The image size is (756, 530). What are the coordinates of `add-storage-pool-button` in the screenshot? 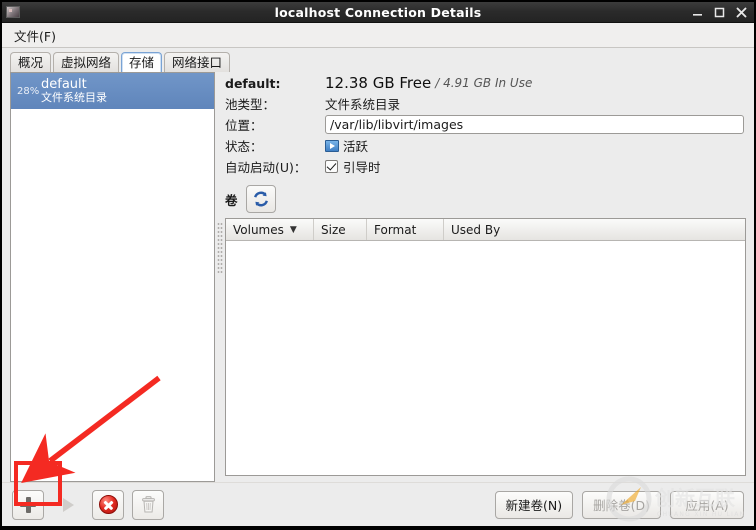 It's located at (28, 504).